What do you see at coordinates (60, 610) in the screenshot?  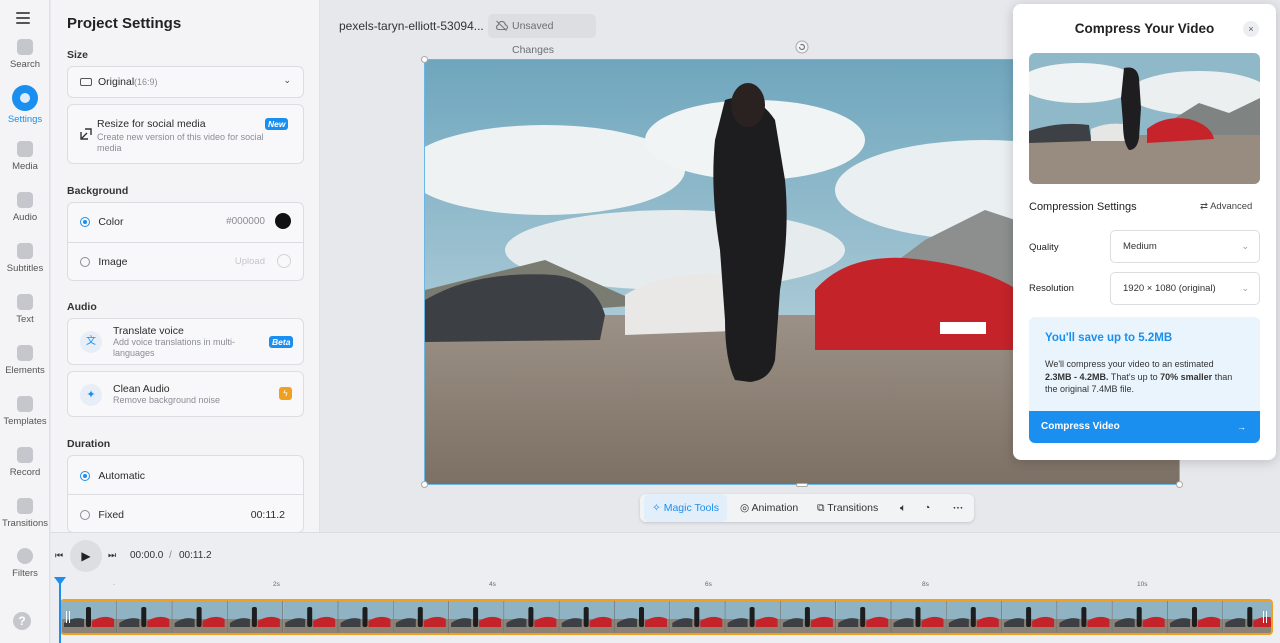 I see `playhead` at bounding box center [60, 610].